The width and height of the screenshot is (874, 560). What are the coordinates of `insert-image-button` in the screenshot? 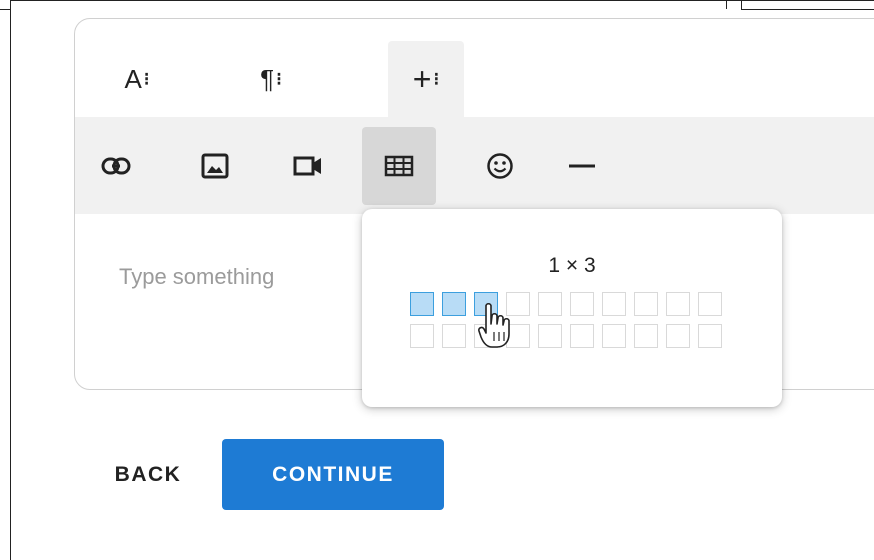 It's located at (215, 166).